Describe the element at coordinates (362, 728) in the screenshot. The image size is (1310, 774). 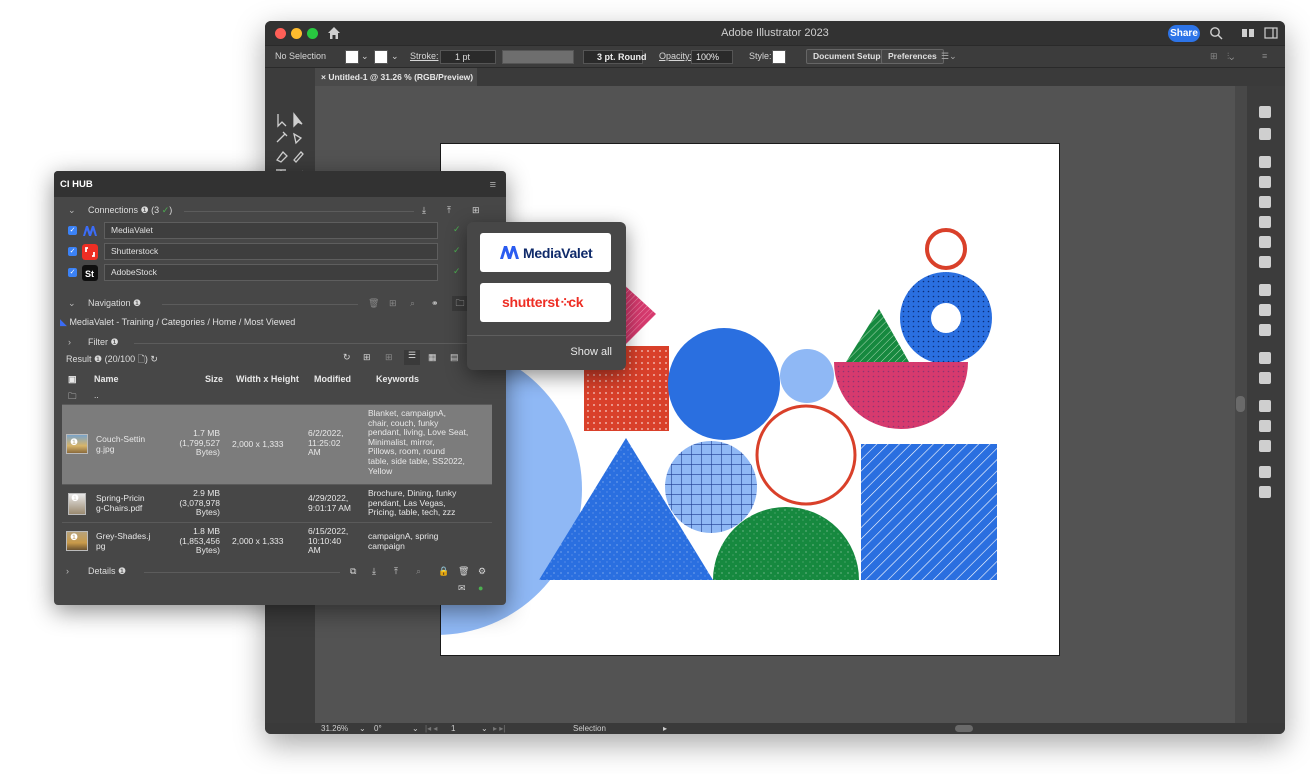
I see `zoom-dropdown-icon: ⌄` at that location.